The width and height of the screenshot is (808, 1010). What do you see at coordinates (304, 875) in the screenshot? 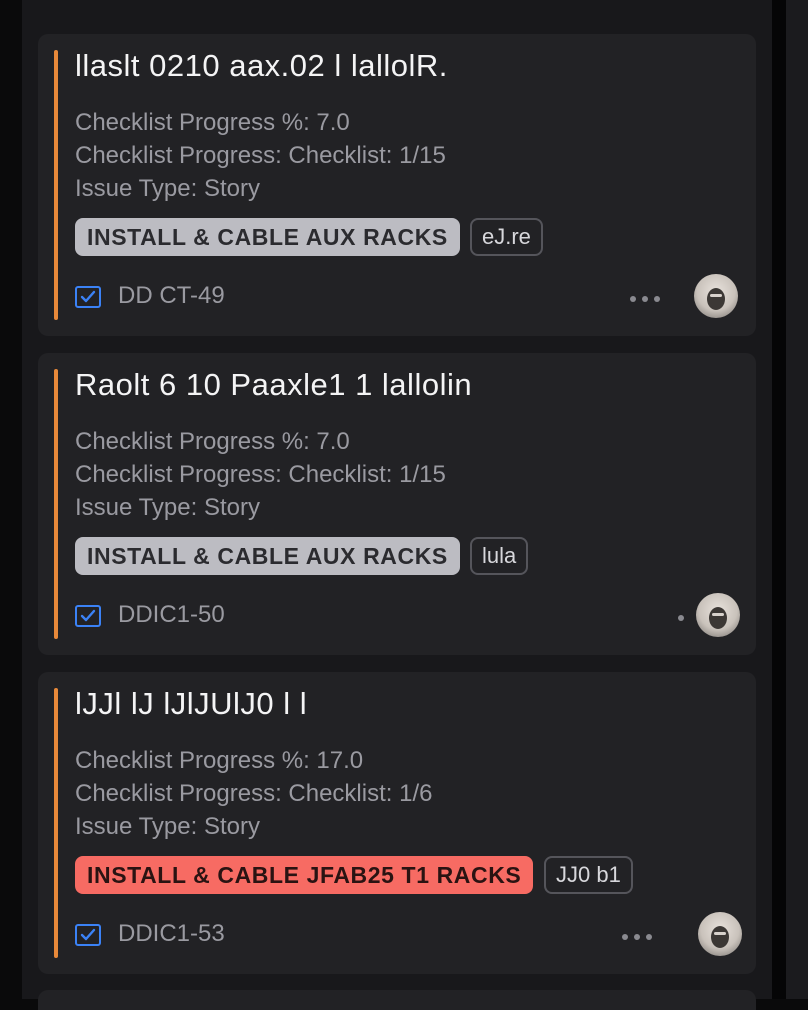
I see `epic-label: INSTALL & CABLE JFAB25 T1 RACKS` at bounding box center [304, 875].